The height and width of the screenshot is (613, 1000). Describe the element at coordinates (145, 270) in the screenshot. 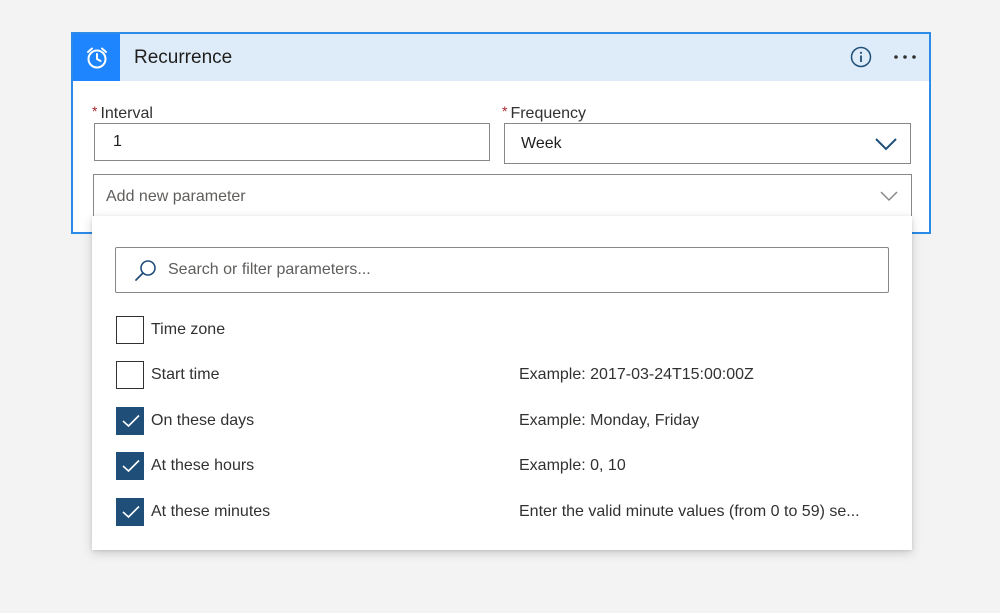

I see `search-icon` at that location.